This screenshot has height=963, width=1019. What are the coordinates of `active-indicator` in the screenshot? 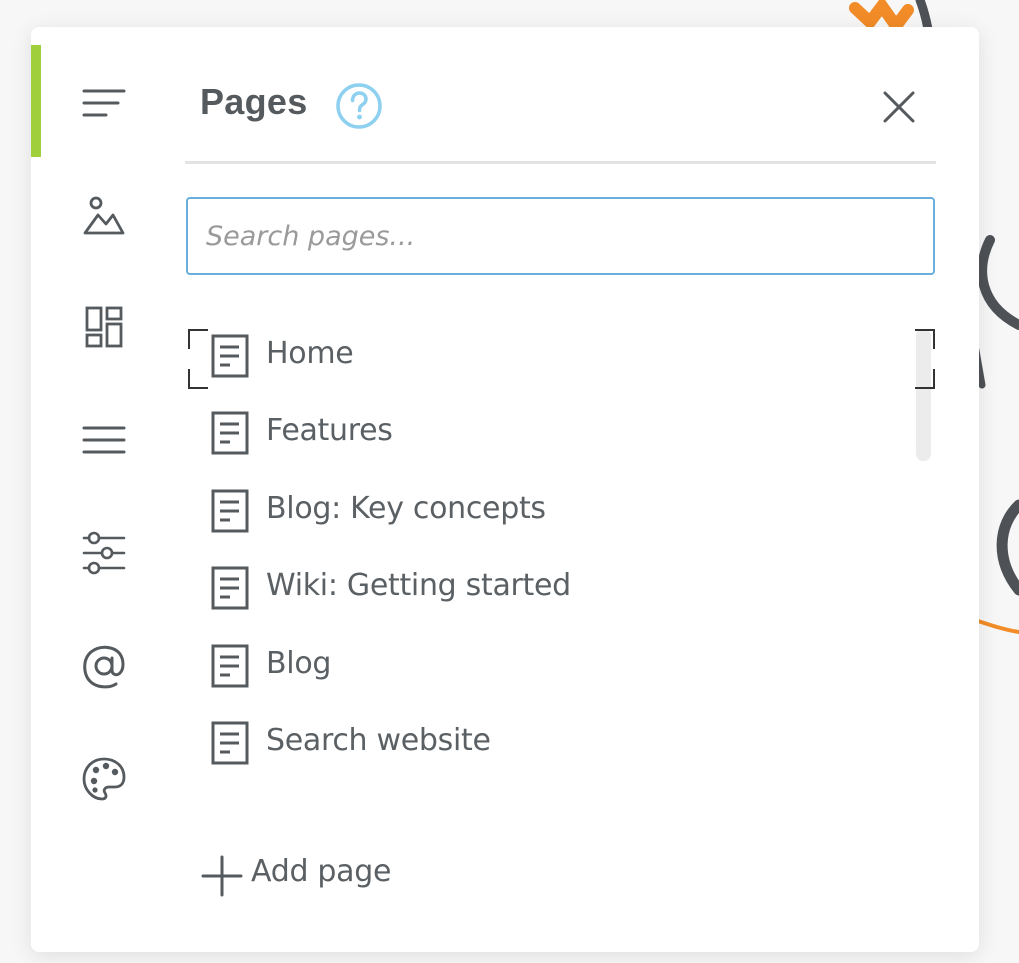 It's located at (36, 101).